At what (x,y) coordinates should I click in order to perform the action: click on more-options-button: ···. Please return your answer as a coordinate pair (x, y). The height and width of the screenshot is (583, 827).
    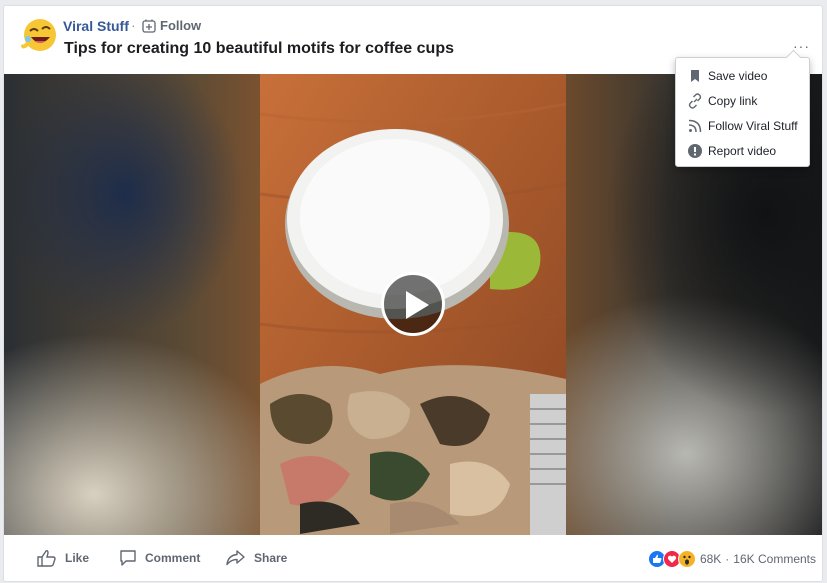
    Looking at the image, I should click on (801, 46).